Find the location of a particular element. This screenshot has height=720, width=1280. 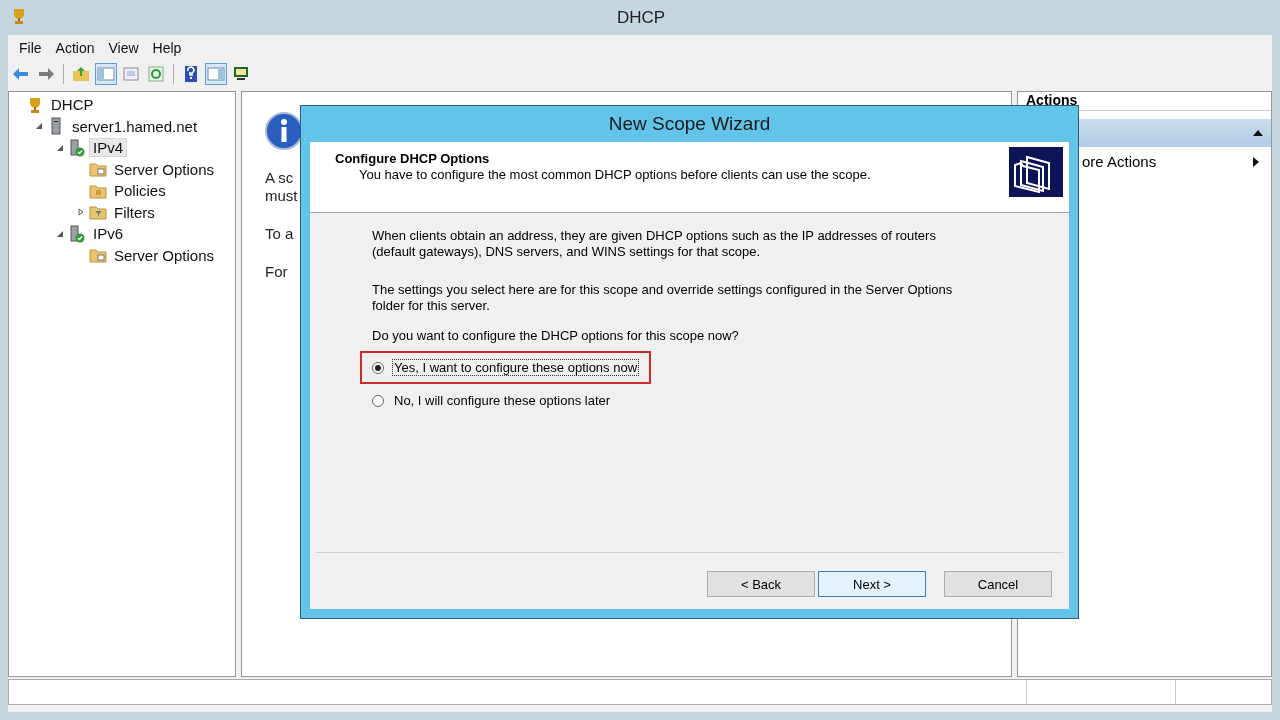

wizard-button: Next > is located at coordinates (872, 584).